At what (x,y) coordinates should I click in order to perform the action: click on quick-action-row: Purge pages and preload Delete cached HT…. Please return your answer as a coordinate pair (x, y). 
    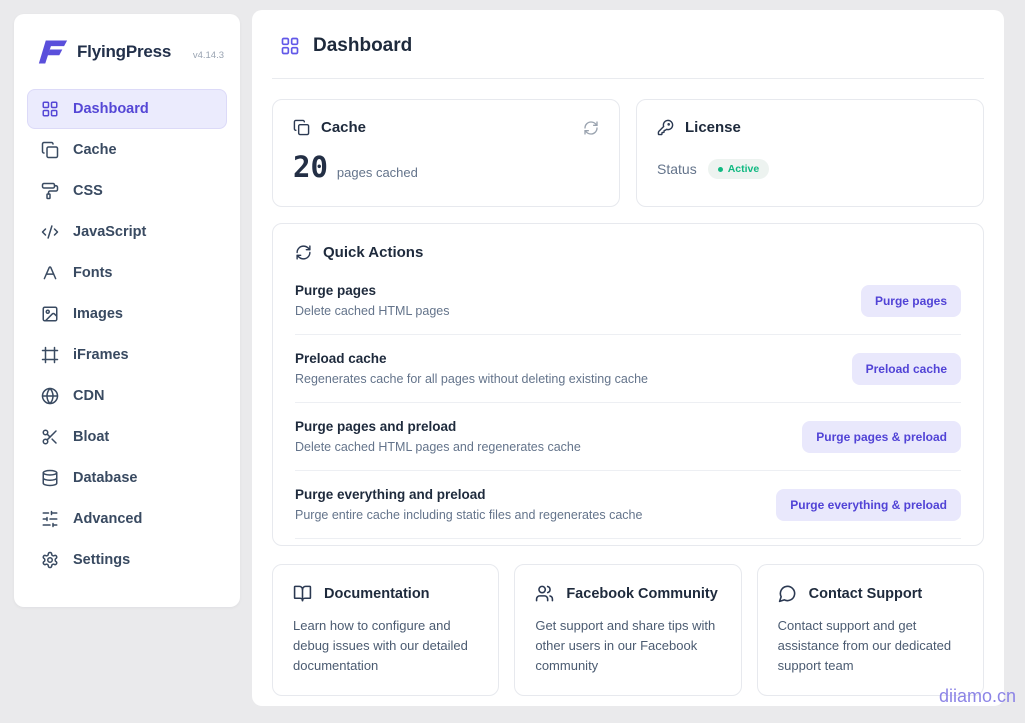
    Looking at the image, I should click on (628, 437).